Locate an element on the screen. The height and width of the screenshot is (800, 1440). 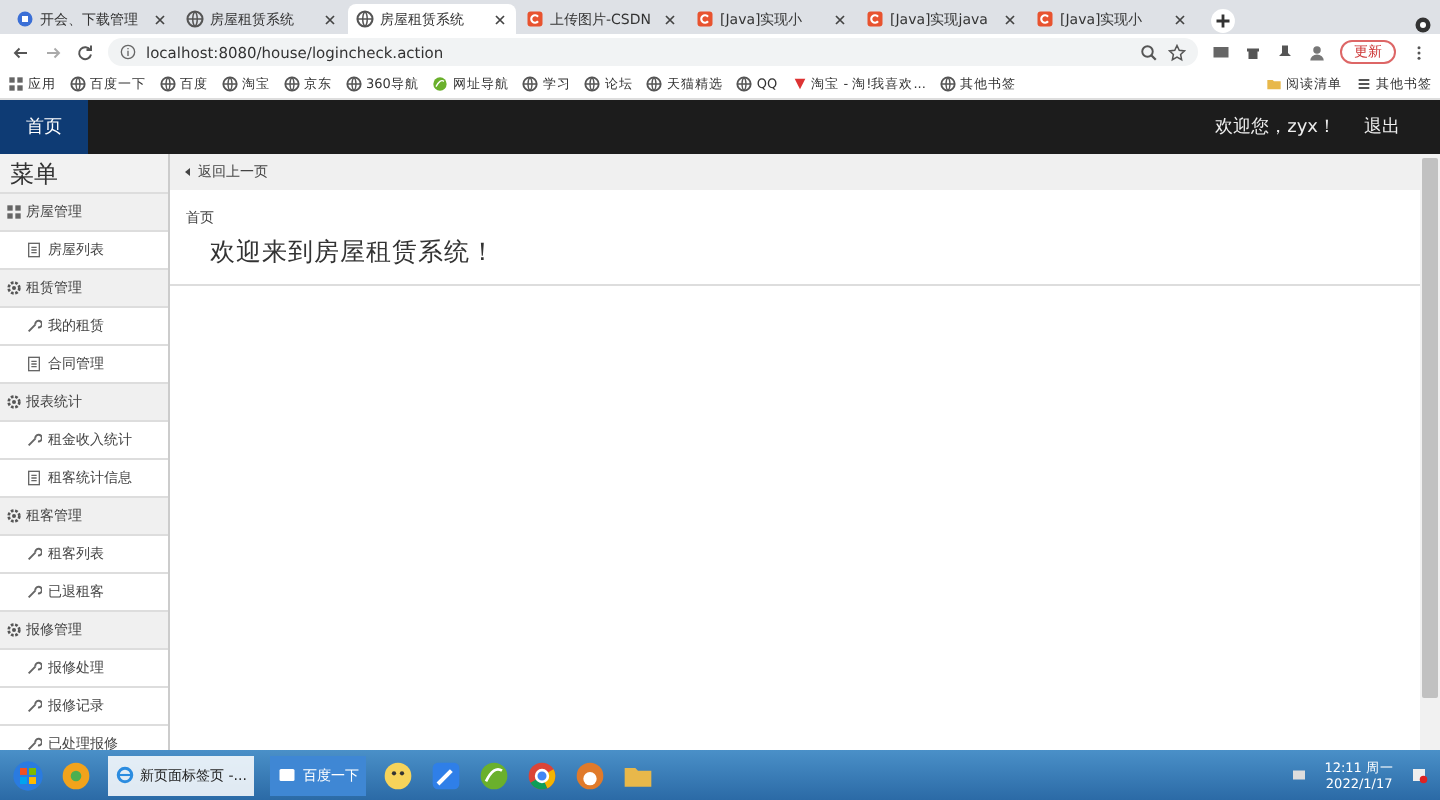
back-icon is located at coordinates (21, 52).